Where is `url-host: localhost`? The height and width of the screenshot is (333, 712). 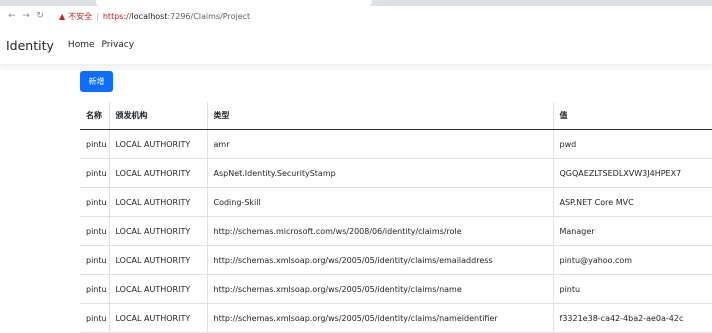
url-host: localhost is located at coordinates (149, 16).